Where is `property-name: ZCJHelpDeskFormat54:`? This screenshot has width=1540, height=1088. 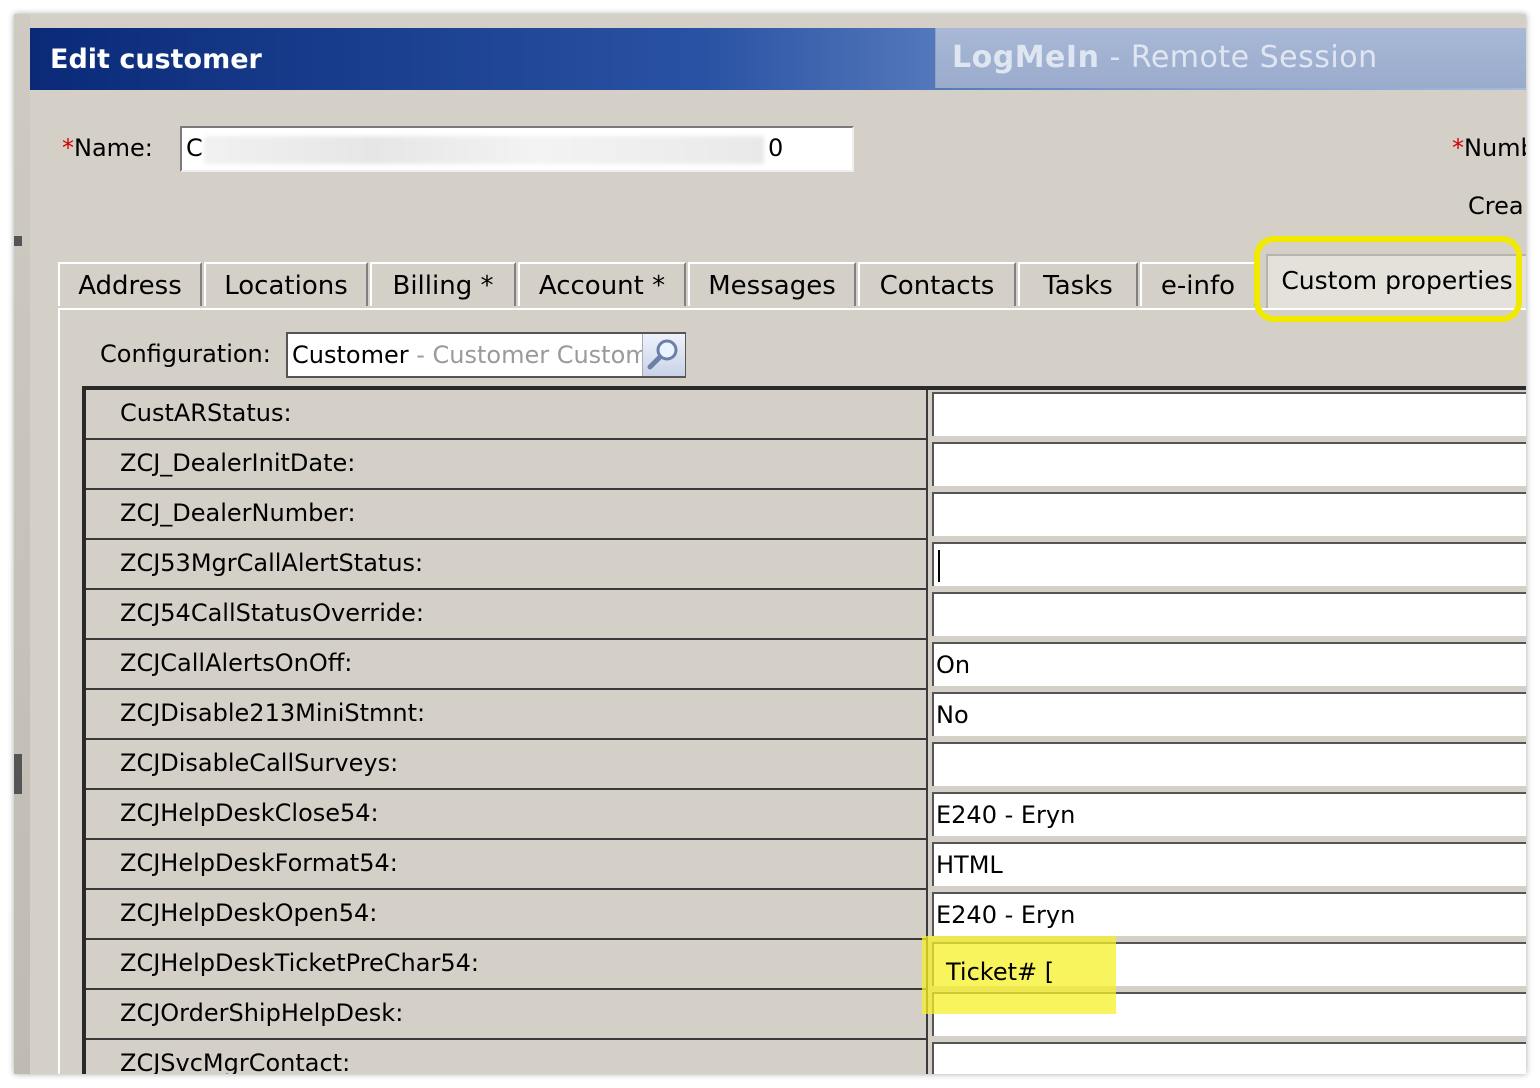 property-name: ZCJHelpDeskFormat54: is located at coordinates (507, 865).